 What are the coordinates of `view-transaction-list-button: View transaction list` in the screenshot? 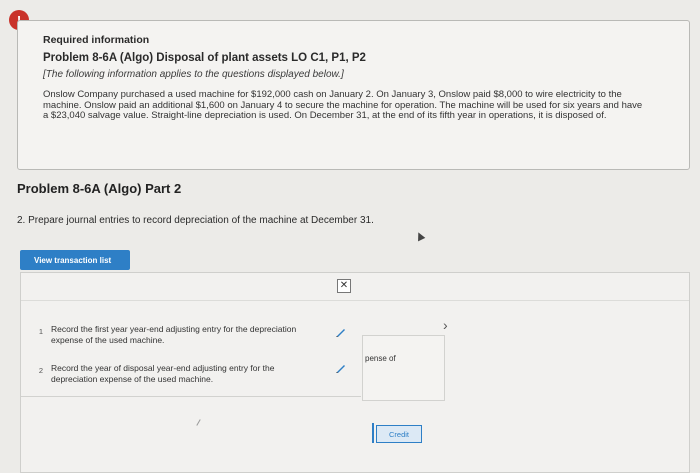 It's located at (75, 260).